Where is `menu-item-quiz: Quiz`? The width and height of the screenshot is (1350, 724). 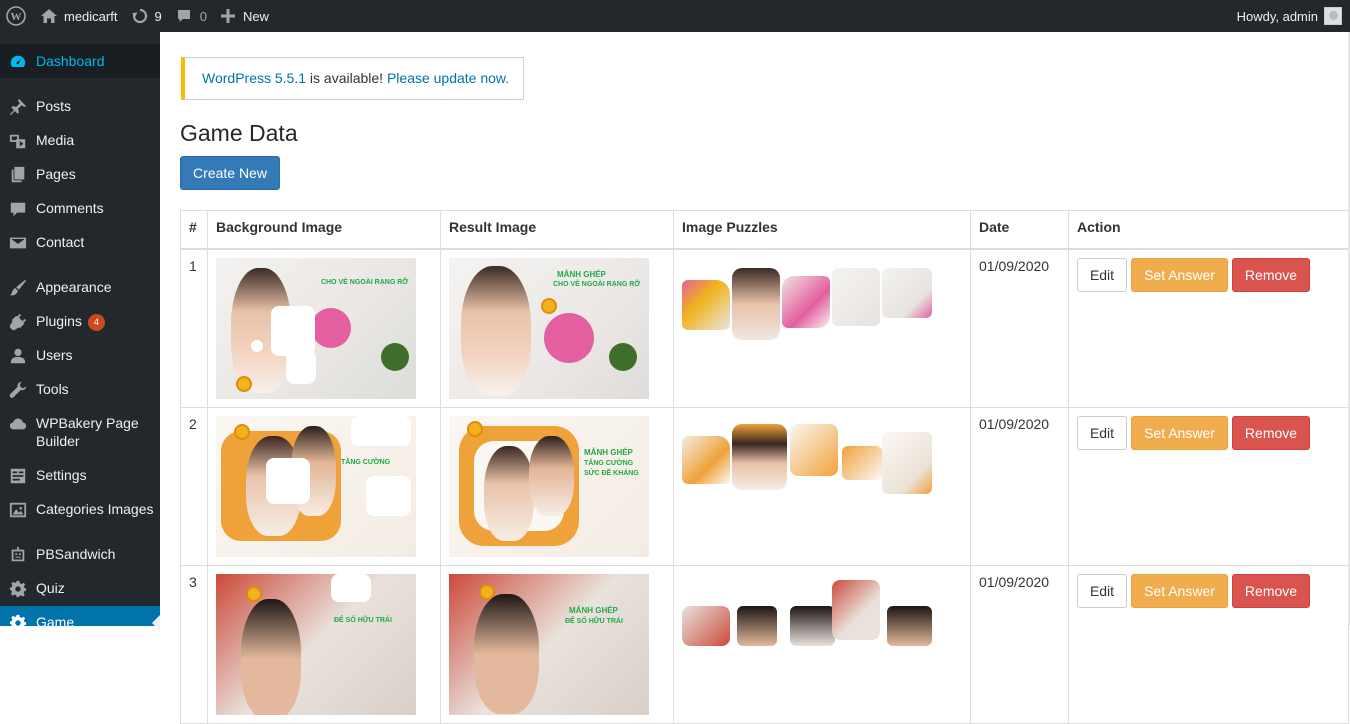
menu-item-quiz: Quiz is located at coordinates (80, 588).